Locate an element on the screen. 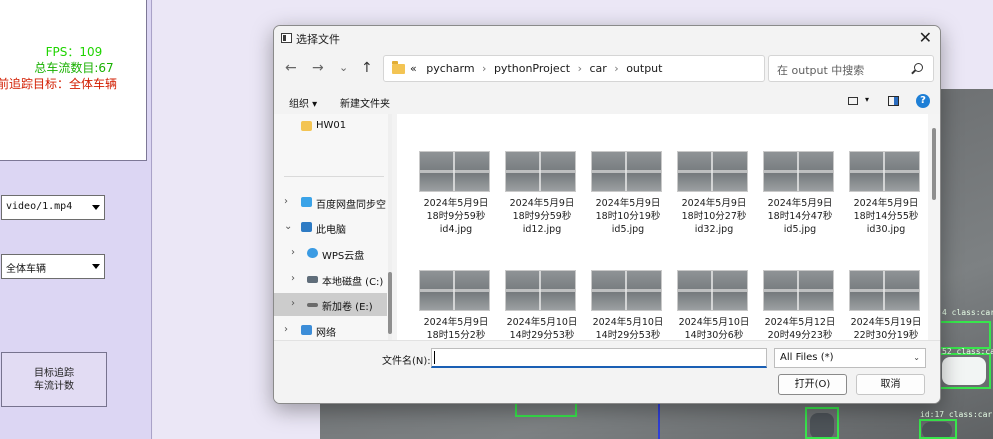 The height and width of the screenshot is (439, 993). dialog-footer: 文件名(N): ⌄ All Files (*) ⌄ 打开(O) 取消 is located at coordinates (607, 371).